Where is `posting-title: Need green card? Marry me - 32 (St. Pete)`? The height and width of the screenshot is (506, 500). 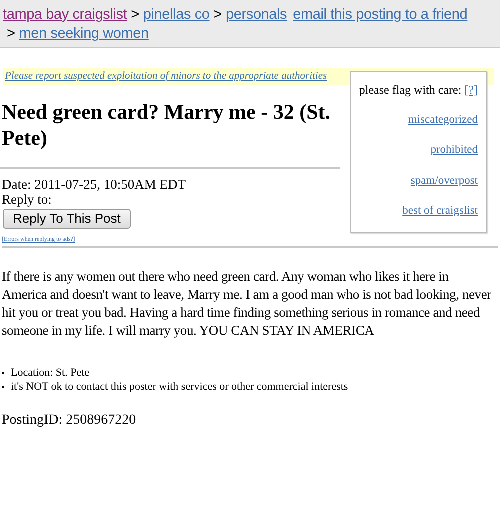 posting-title: Need green card? Marry me - 32 (St. Pete) is located at coordinates (167, 125).